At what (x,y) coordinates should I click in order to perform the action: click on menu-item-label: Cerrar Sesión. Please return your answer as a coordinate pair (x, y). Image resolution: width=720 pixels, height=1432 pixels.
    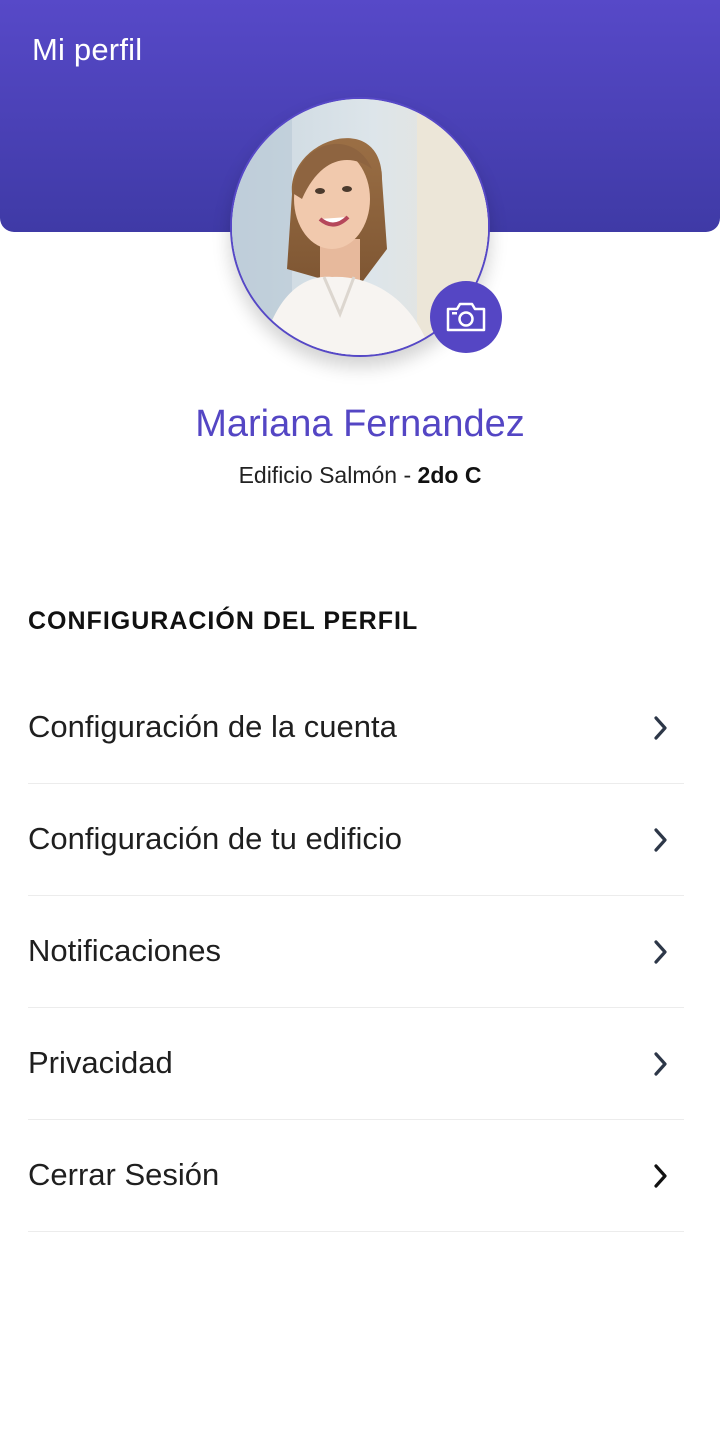
    Looking at the image, I should click on (124, 1174).